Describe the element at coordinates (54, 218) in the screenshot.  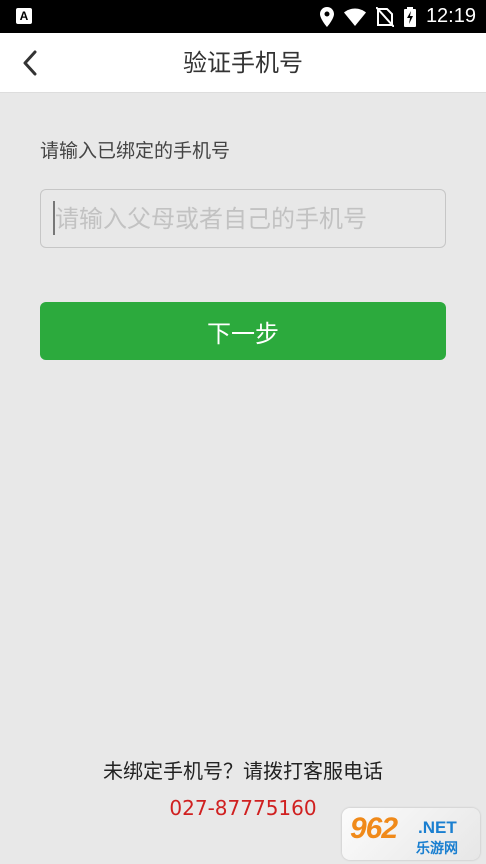
I see `text-cursor` at that location.